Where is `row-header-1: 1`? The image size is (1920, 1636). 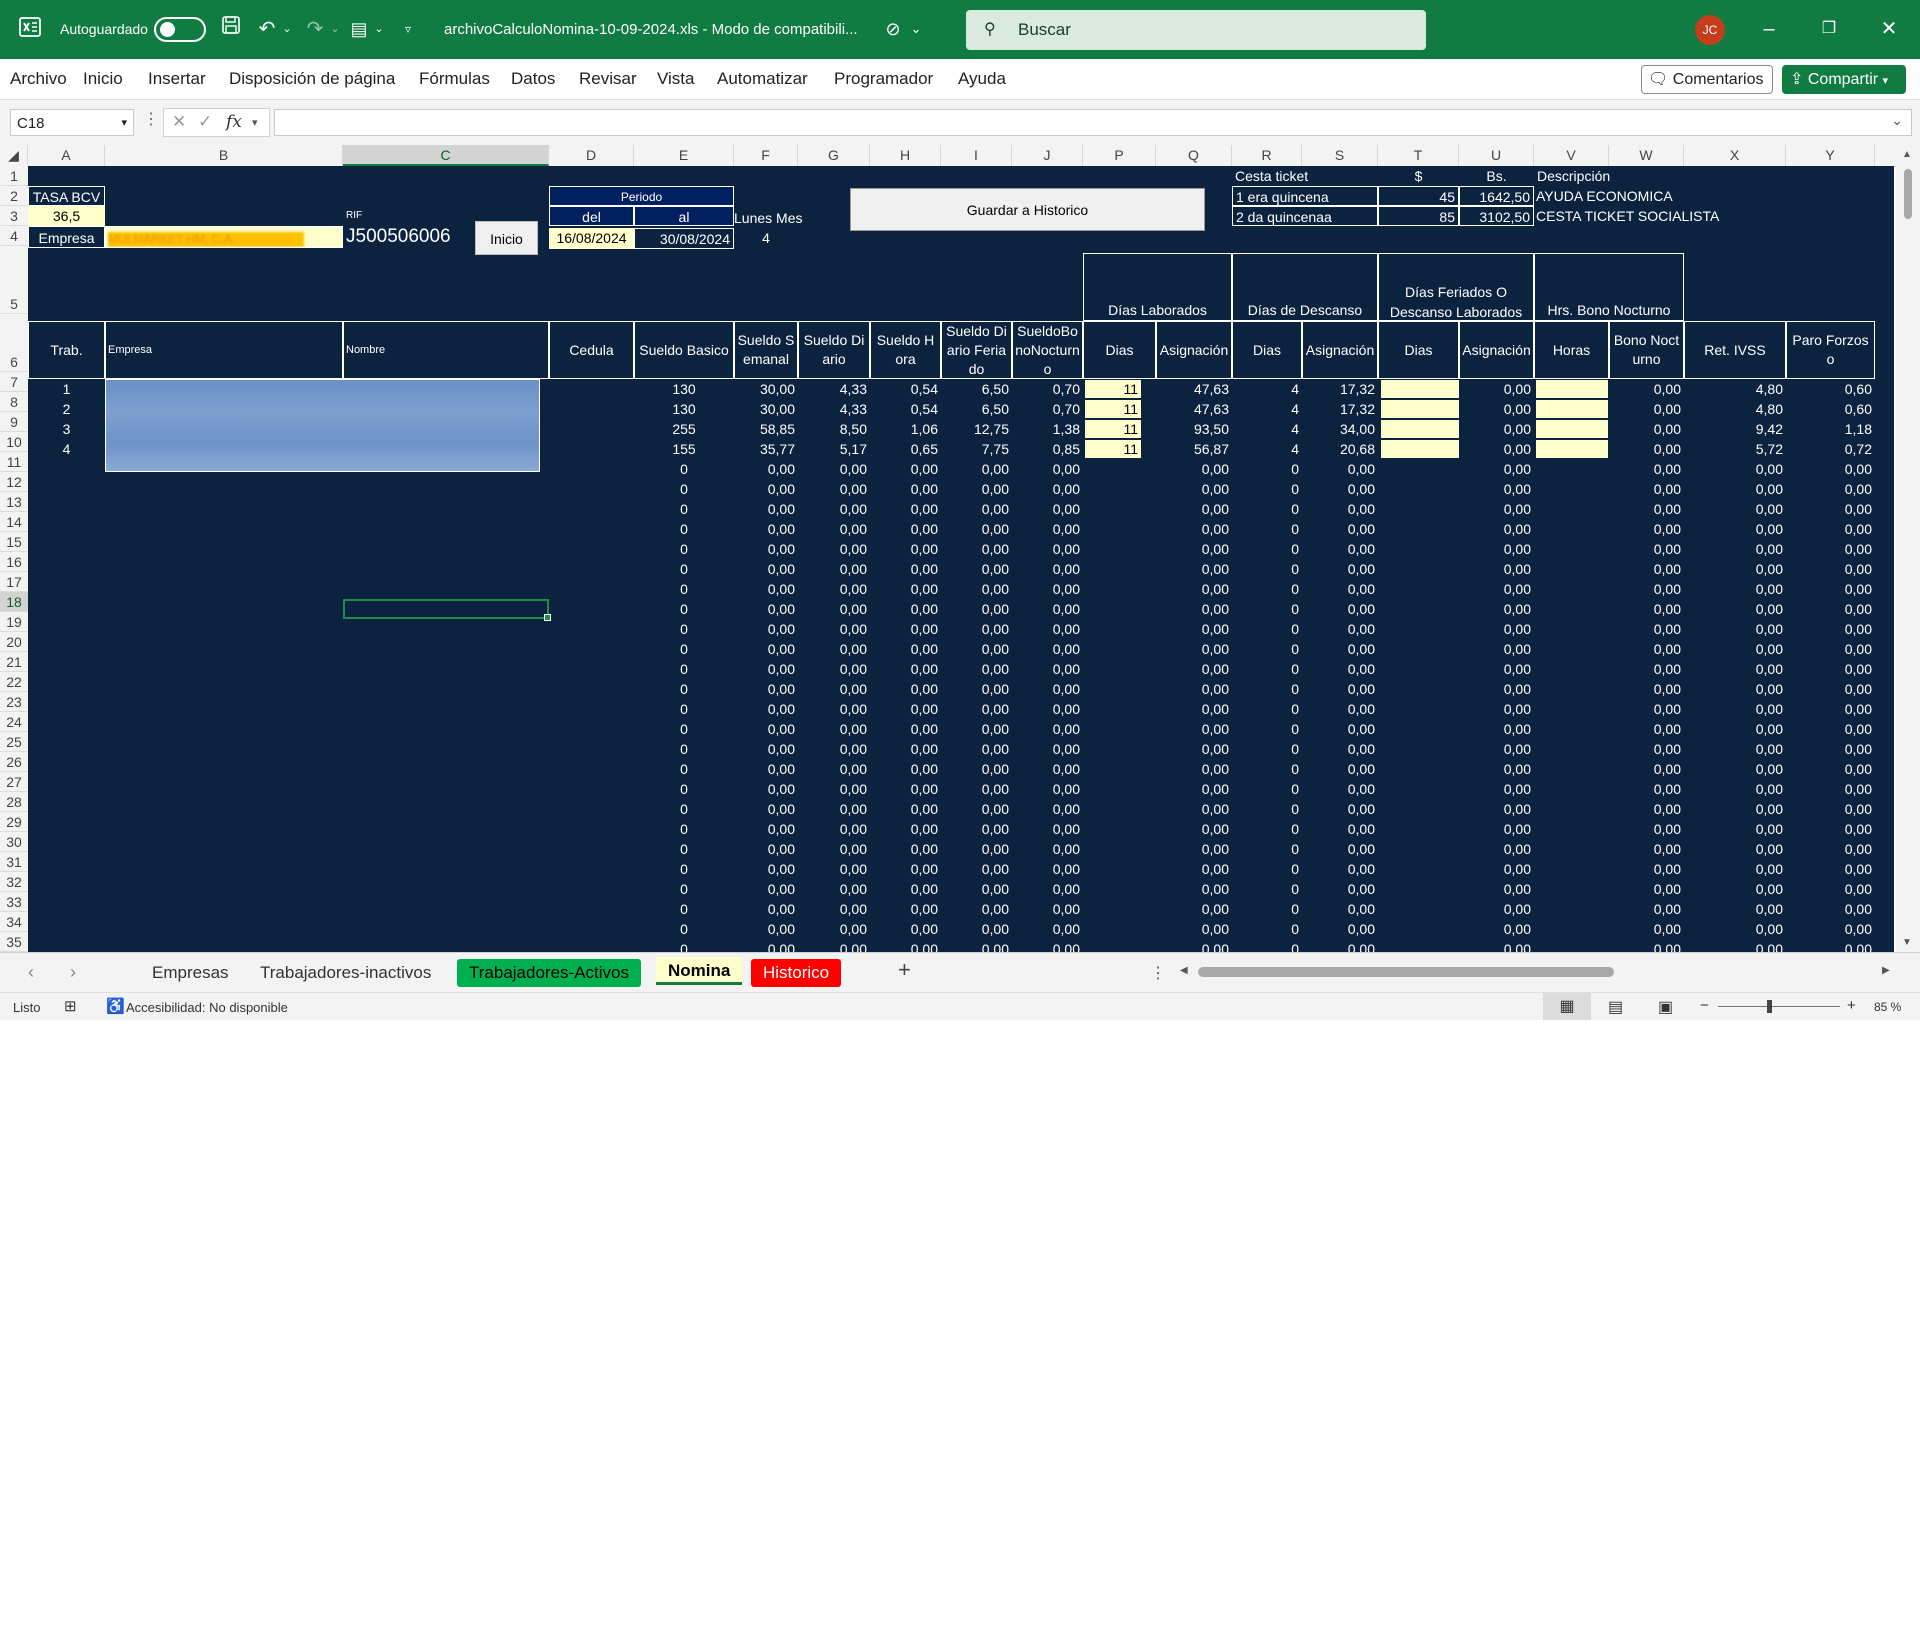 row-header-1: 1 is located at coordinates (14, 176).